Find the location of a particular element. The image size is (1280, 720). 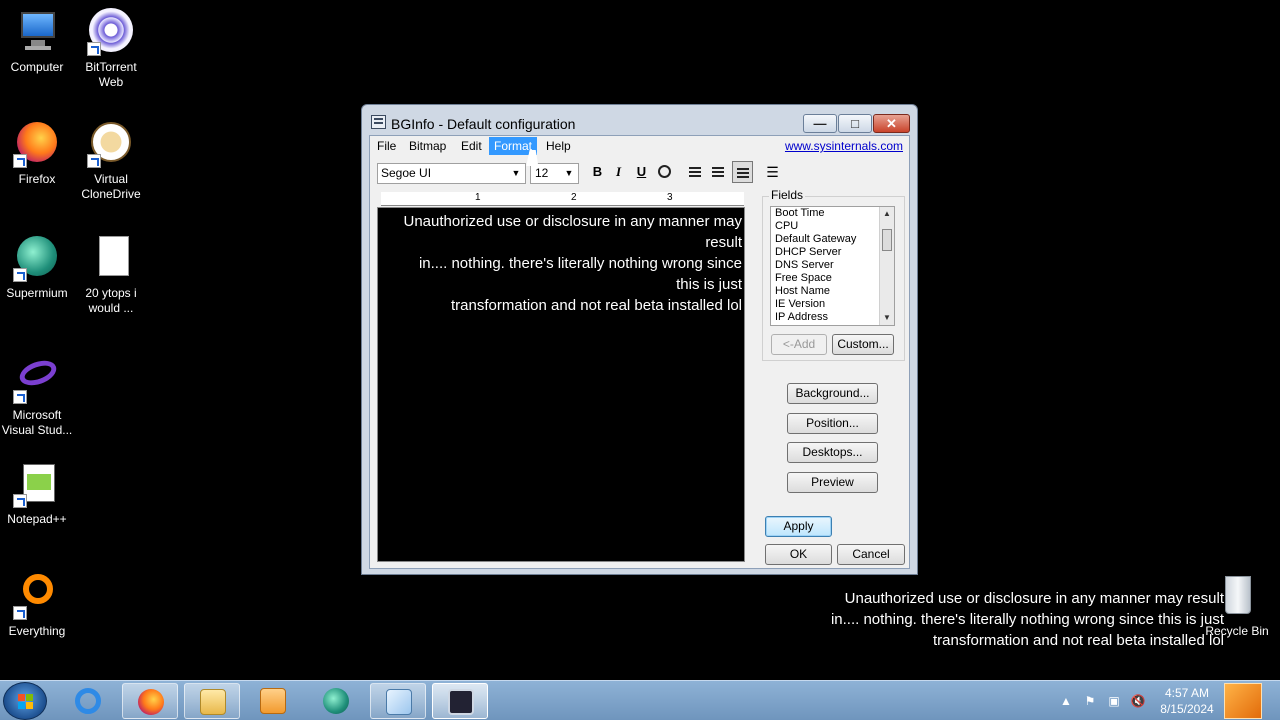

notepad-icon is located at coordinates (399, 702).